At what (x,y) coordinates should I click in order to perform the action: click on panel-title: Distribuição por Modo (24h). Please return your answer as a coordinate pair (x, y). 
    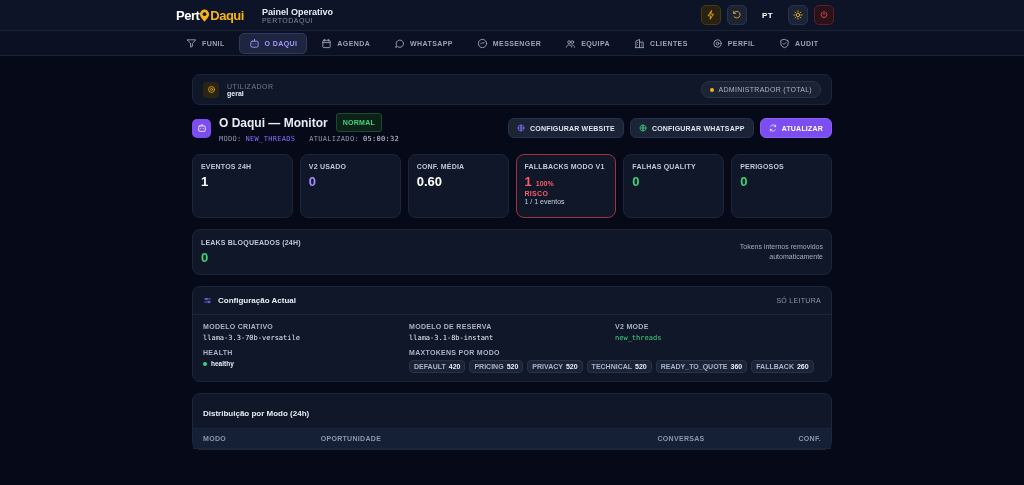
    Looking at the image, I should click on (256, 413).